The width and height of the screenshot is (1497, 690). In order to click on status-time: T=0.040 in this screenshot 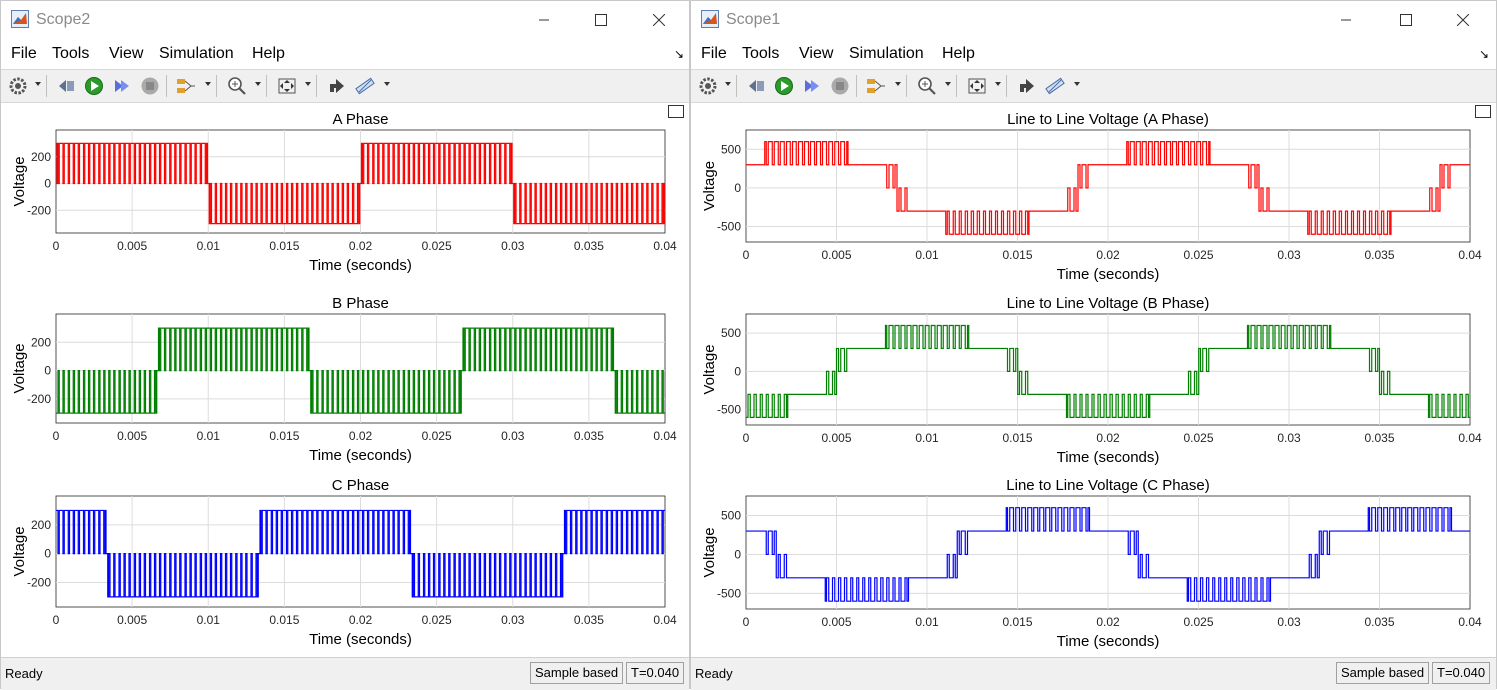, I will do `click(655, 673)`.